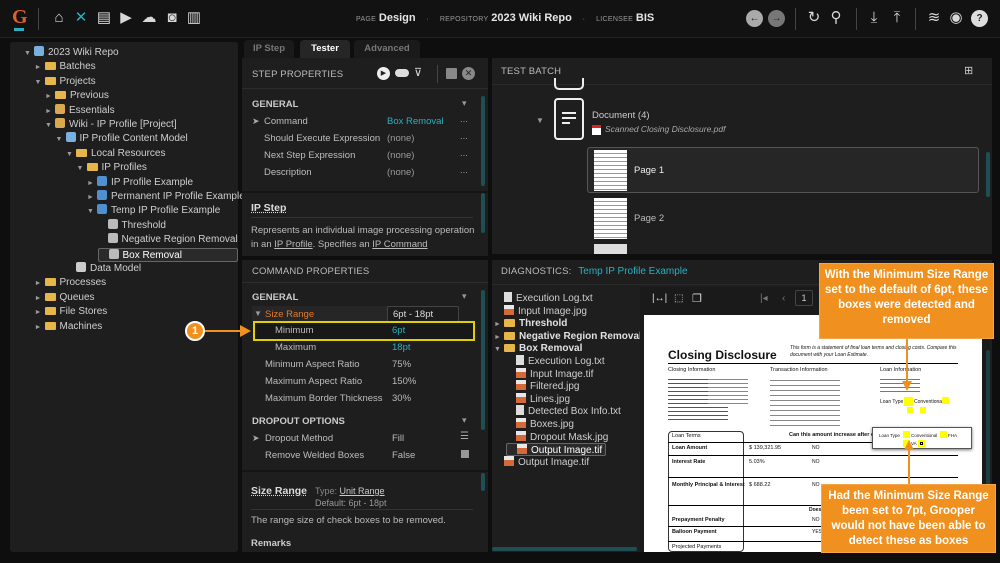 The height and width of the screenshot is (563, 1000). Describe the element at coordinates (897, 18) in the screenshot. I see `upload-icon: ⤒` at that location.